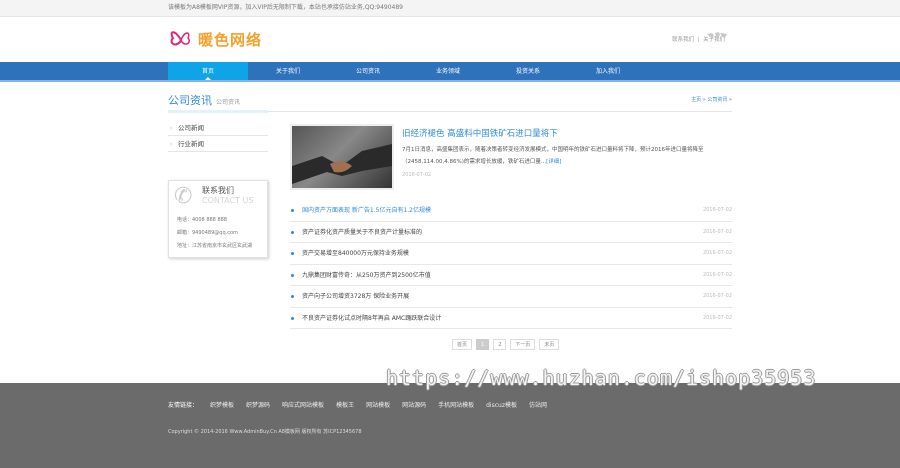  What do you see at coordinates (183, 196) in the screenshot?
I see `phone-icon: ✆` at bounding box center [183, 196].